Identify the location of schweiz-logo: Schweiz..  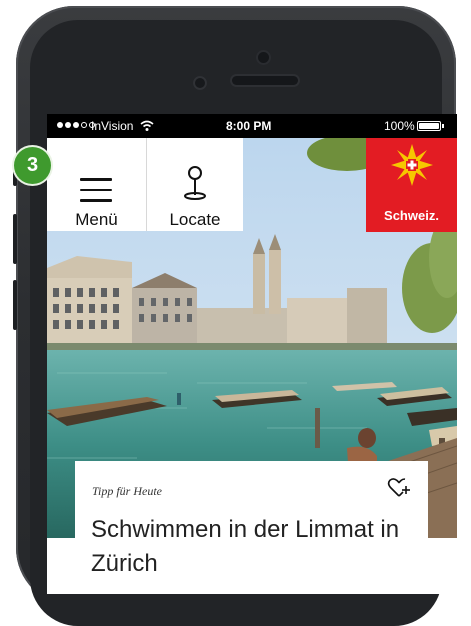
(411, 185).